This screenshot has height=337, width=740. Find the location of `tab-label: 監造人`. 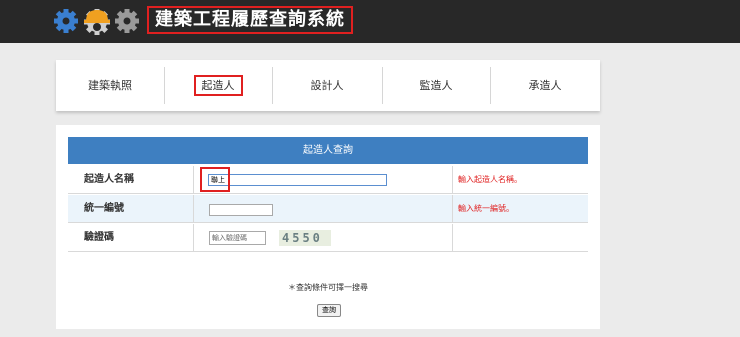

tab-label: 監造人 is located at coordinates (436, 85).